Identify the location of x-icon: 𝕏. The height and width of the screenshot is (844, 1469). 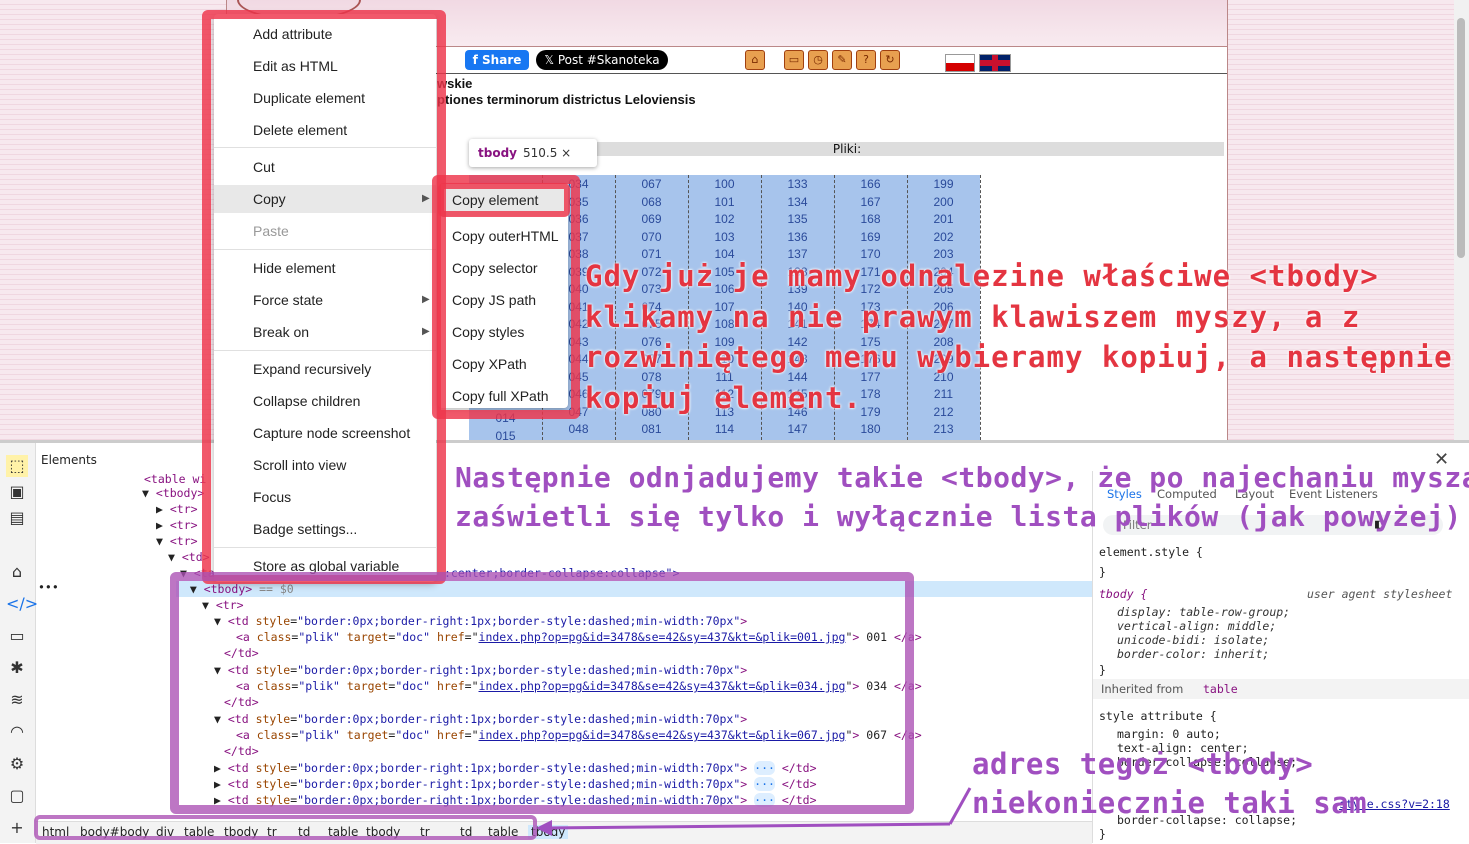
(551, 60).